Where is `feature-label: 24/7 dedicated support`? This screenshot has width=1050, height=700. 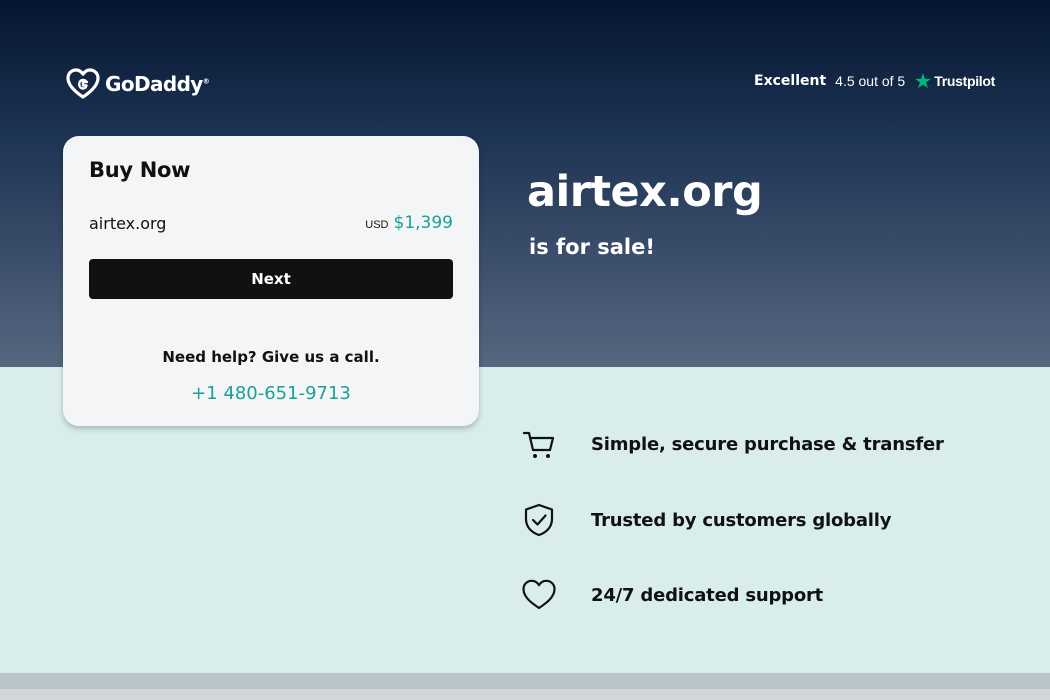
feature-label: 24/7 dedicated support is located at coordinates (707, 595).